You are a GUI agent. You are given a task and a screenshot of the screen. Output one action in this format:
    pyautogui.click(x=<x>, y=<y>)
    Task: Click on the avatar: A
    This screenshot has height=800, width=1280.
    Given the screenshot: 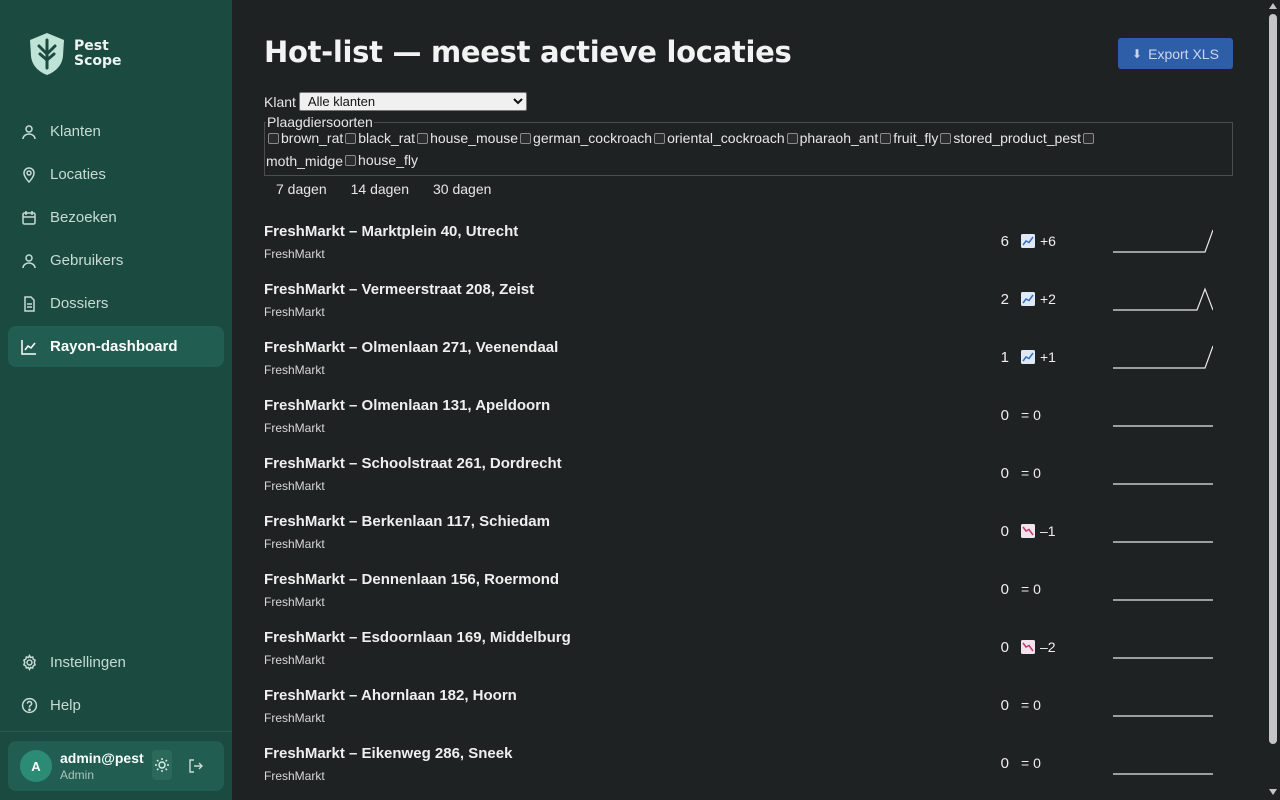 What is the action you would take?
    pyautogui.click(x=36, y=766)
    